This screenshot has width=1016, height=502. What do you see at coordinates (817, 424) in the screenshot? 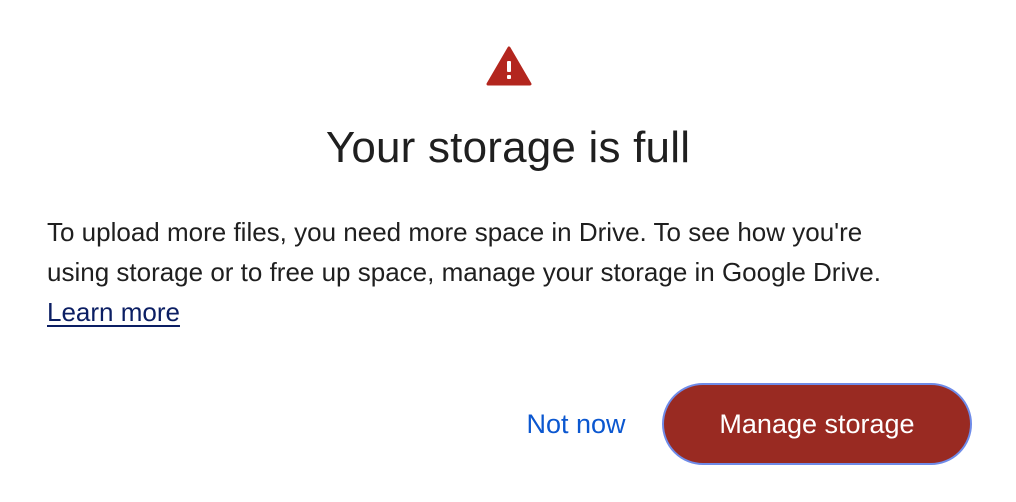
I see `manage-storage-button: Manage storage` at bounding box center [817, 424].